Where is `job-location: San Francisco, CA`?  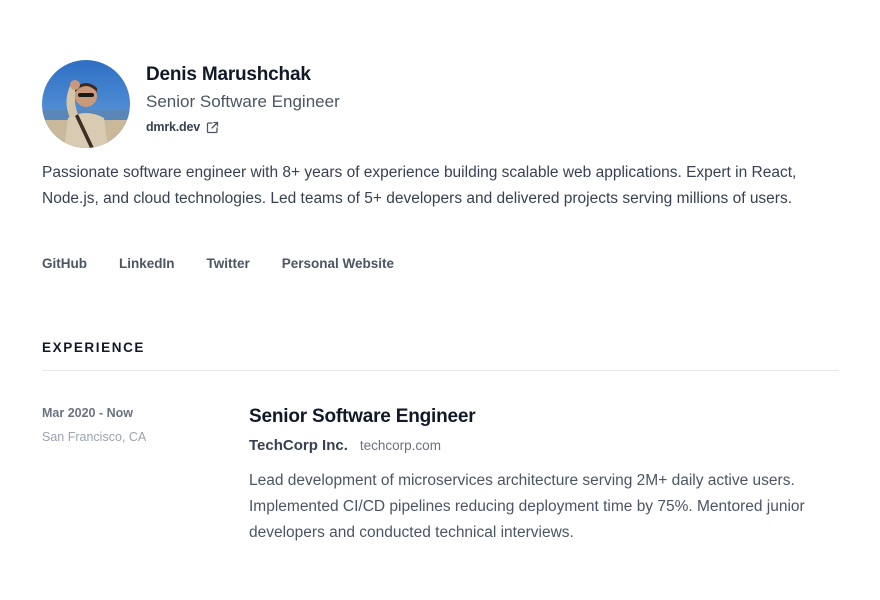
job-location: San Francisco, CA is located at coordinates (94, 437).